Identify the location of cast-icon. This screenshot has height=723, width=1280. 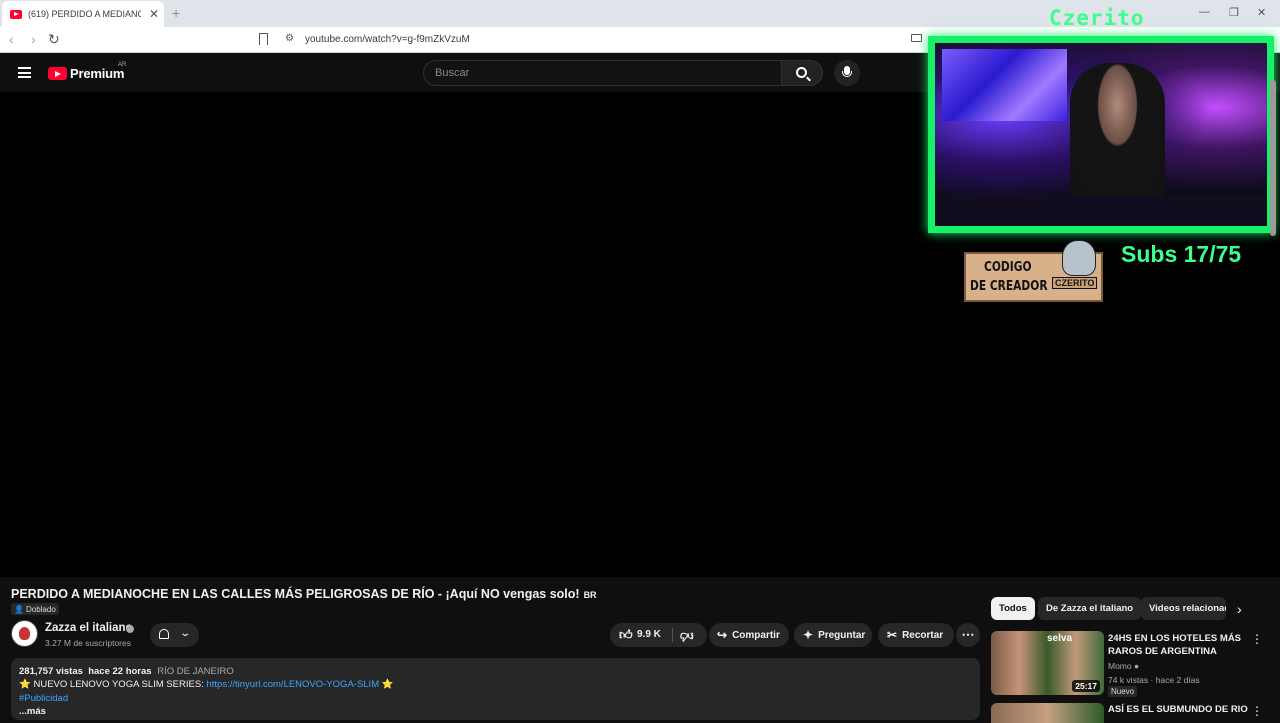
(916, 38).